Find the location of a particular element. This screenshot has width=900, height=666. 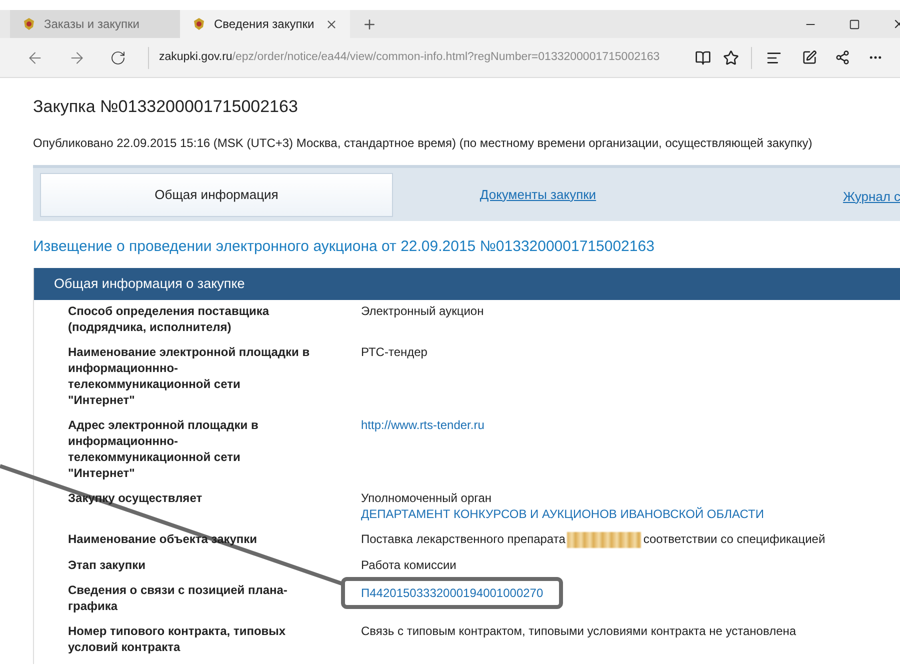

share-icon is located at coordinates (842, 57).